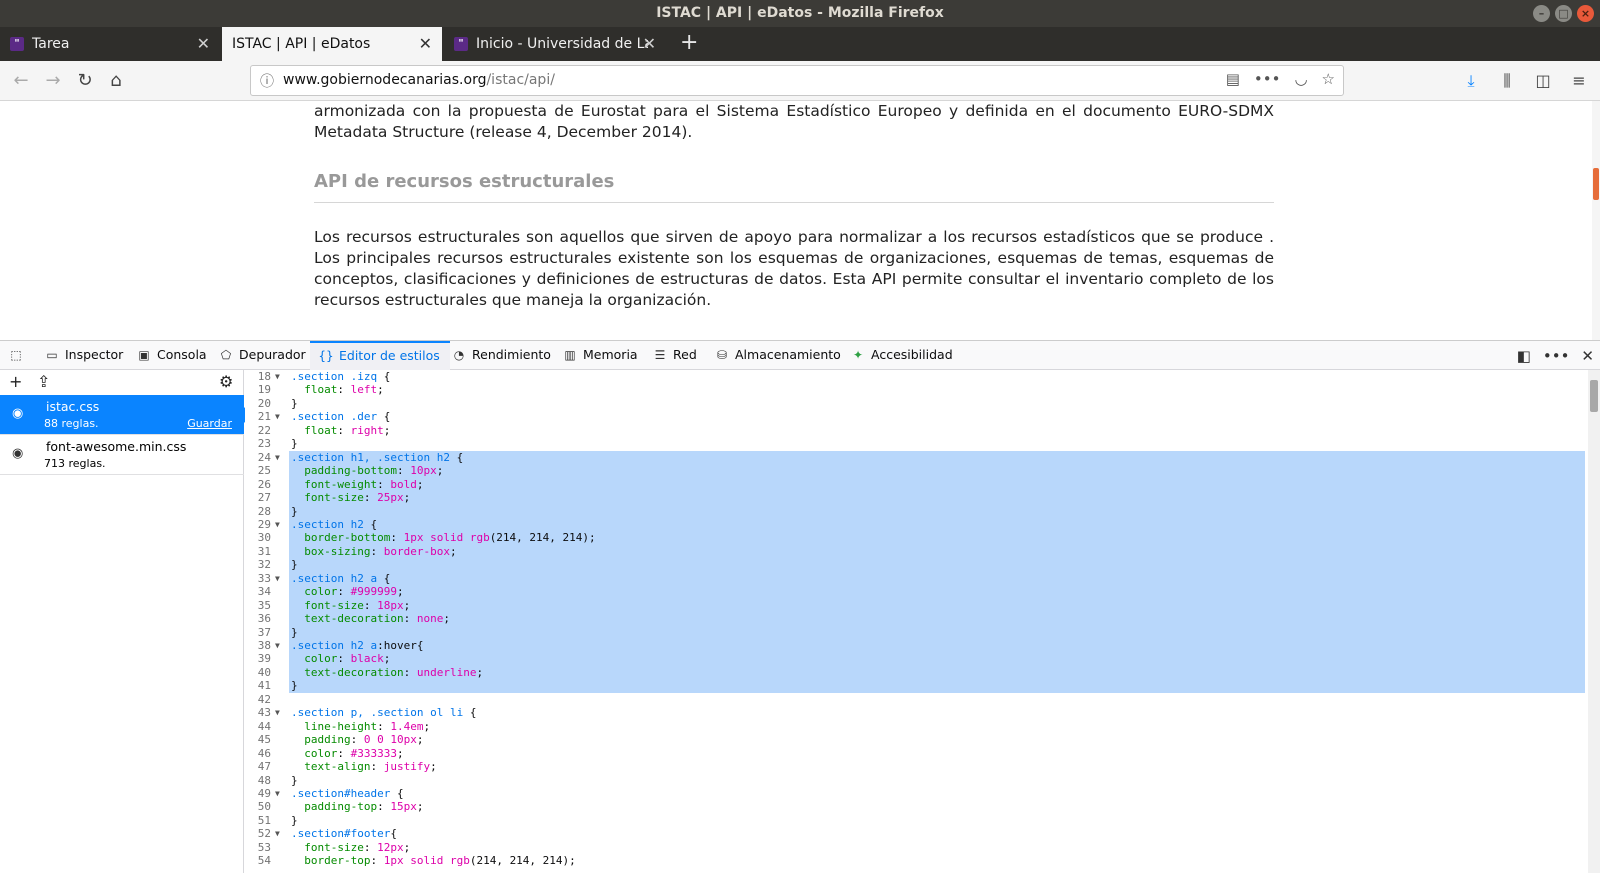 Image resolution: width=1600 pixels, height=873 pixels. What do you see at coordinates (1594, 621) in the screenshot?
I see `editor-scrollbar` at bounding box center [1594, 621].